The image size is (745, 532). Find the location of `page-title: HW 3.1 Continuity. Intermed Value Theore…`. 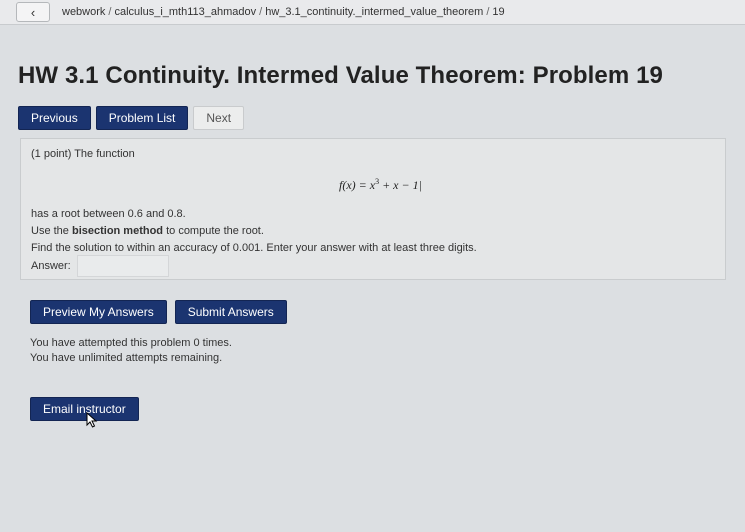

page-title: HW 3.1 Continuity. Intermed Value Theore… is located at coordinates (340, 75).